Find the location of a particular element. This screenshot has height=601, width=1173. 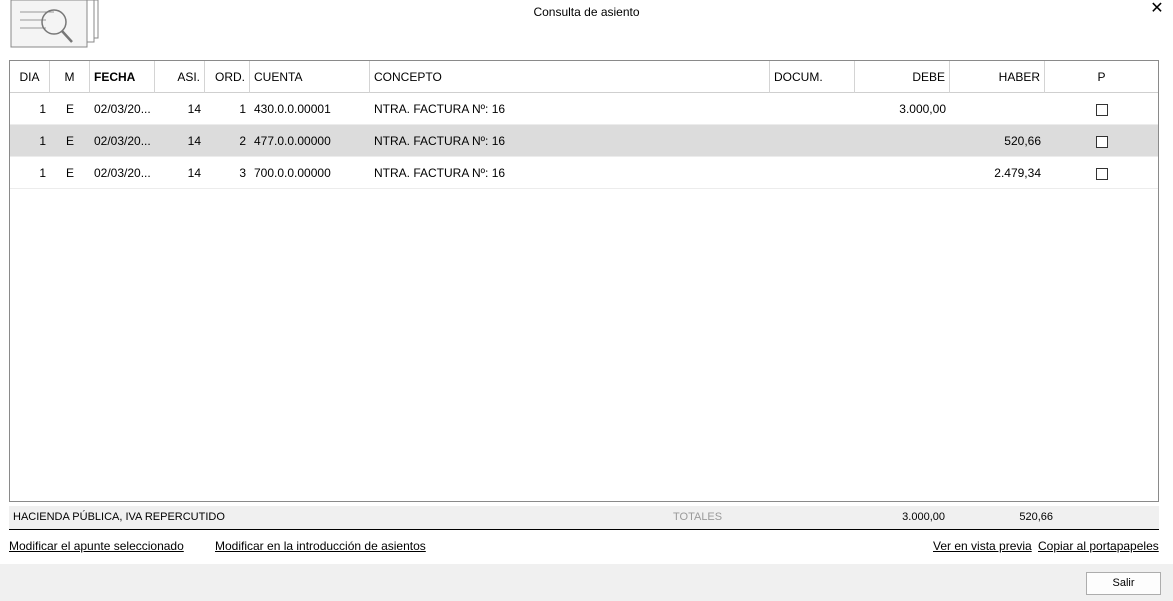

cell-cuenta: 430.0.0.00001 is located at coordinates (292, 109).